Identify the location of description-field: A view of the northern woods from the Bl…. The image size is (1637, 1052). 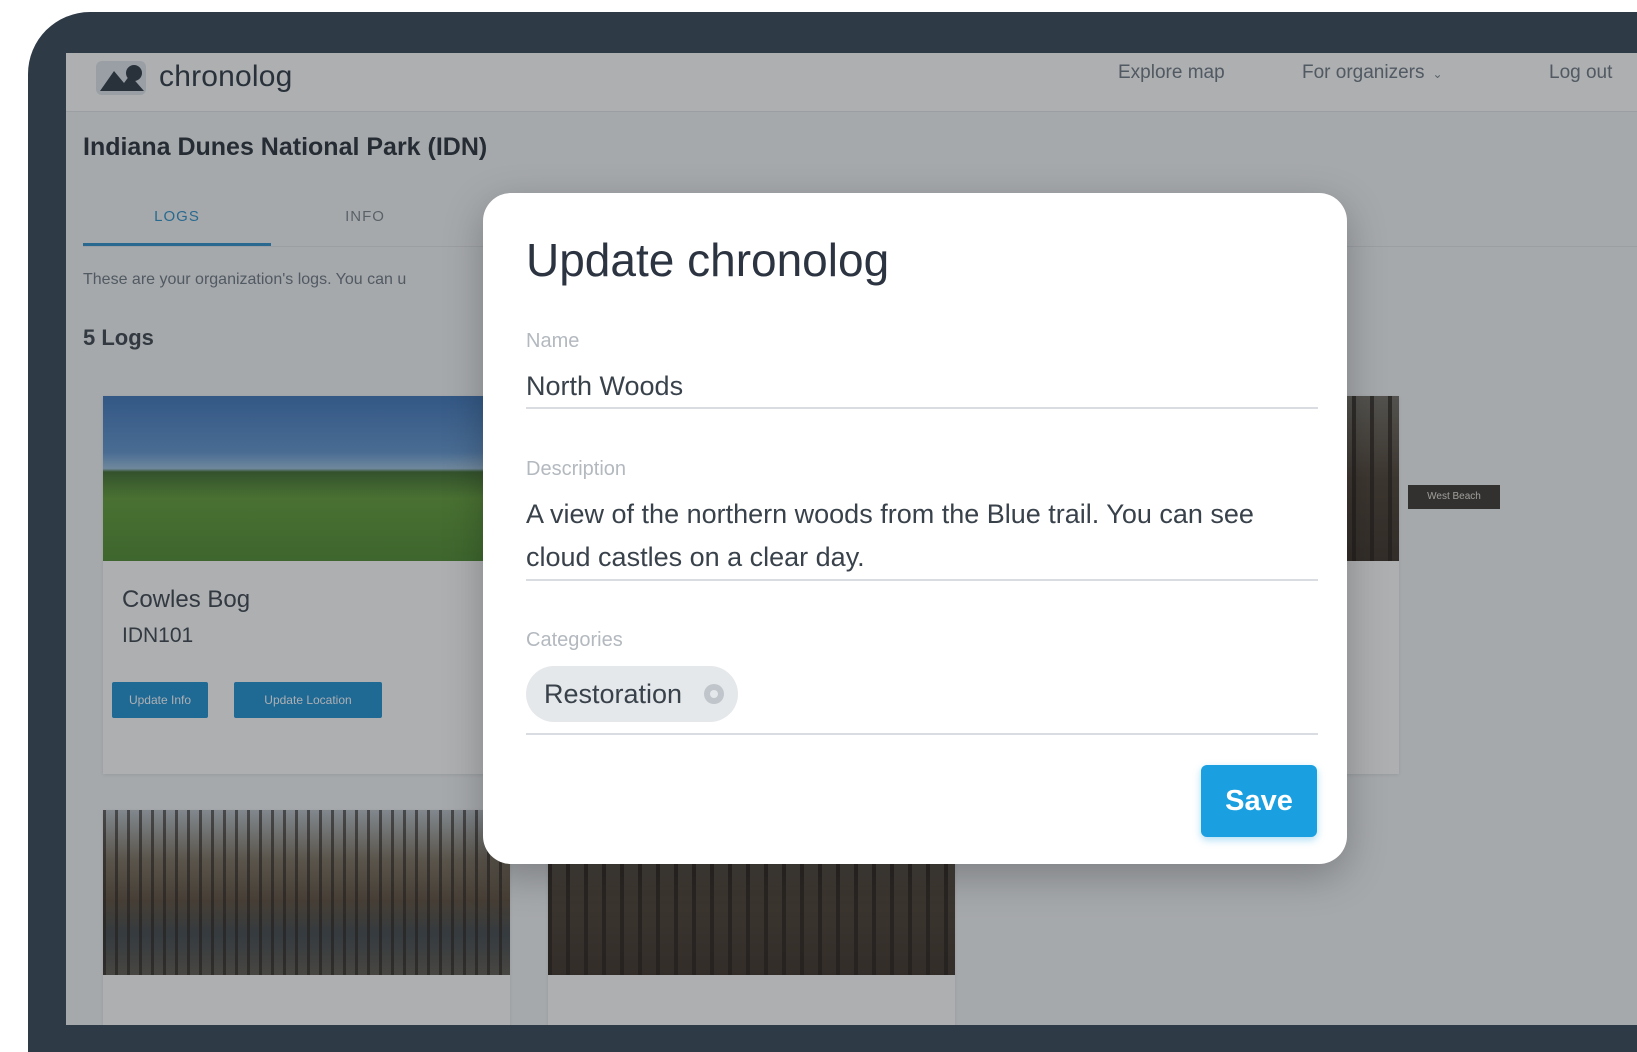
(922, 536).